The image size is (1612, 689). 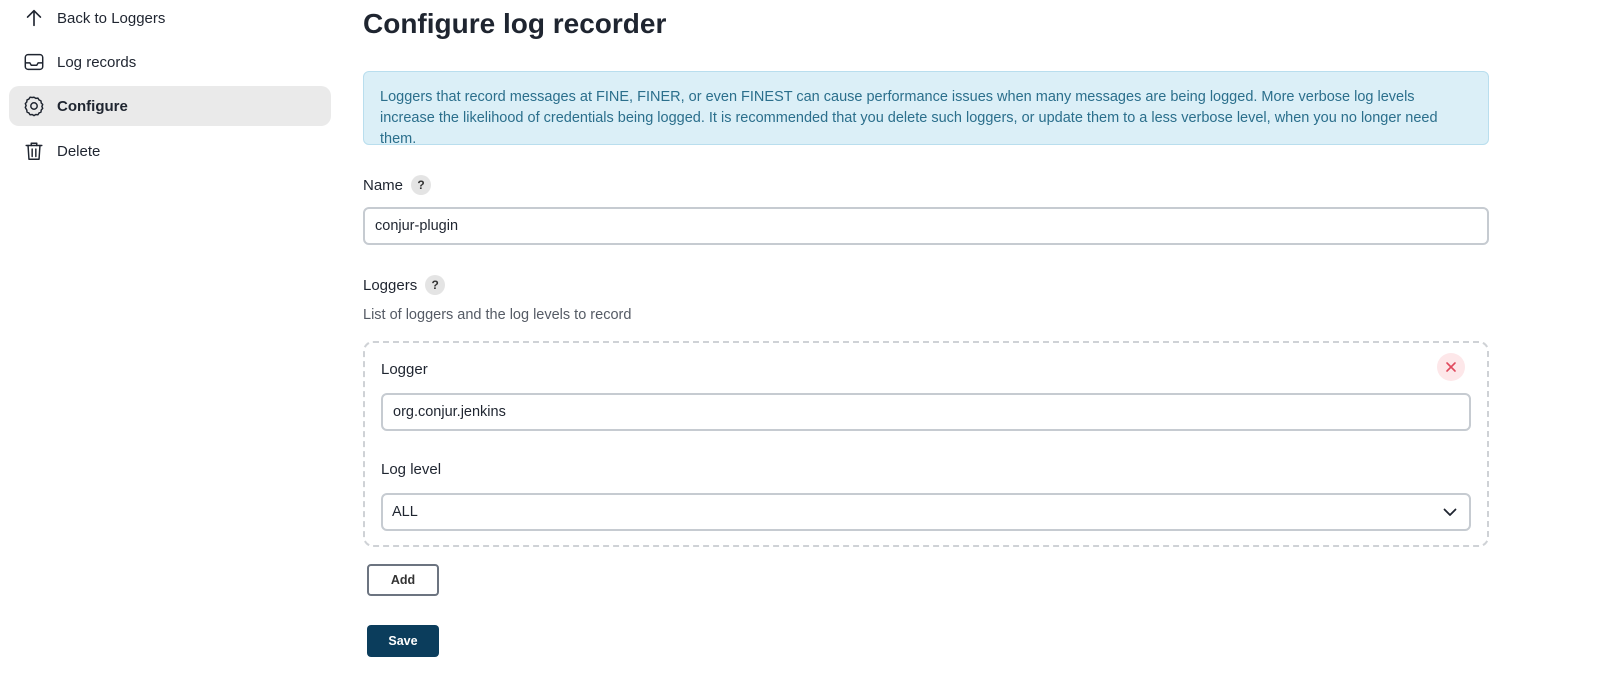 I want to click on remove-logger-button, so click(x=1451, y=367).